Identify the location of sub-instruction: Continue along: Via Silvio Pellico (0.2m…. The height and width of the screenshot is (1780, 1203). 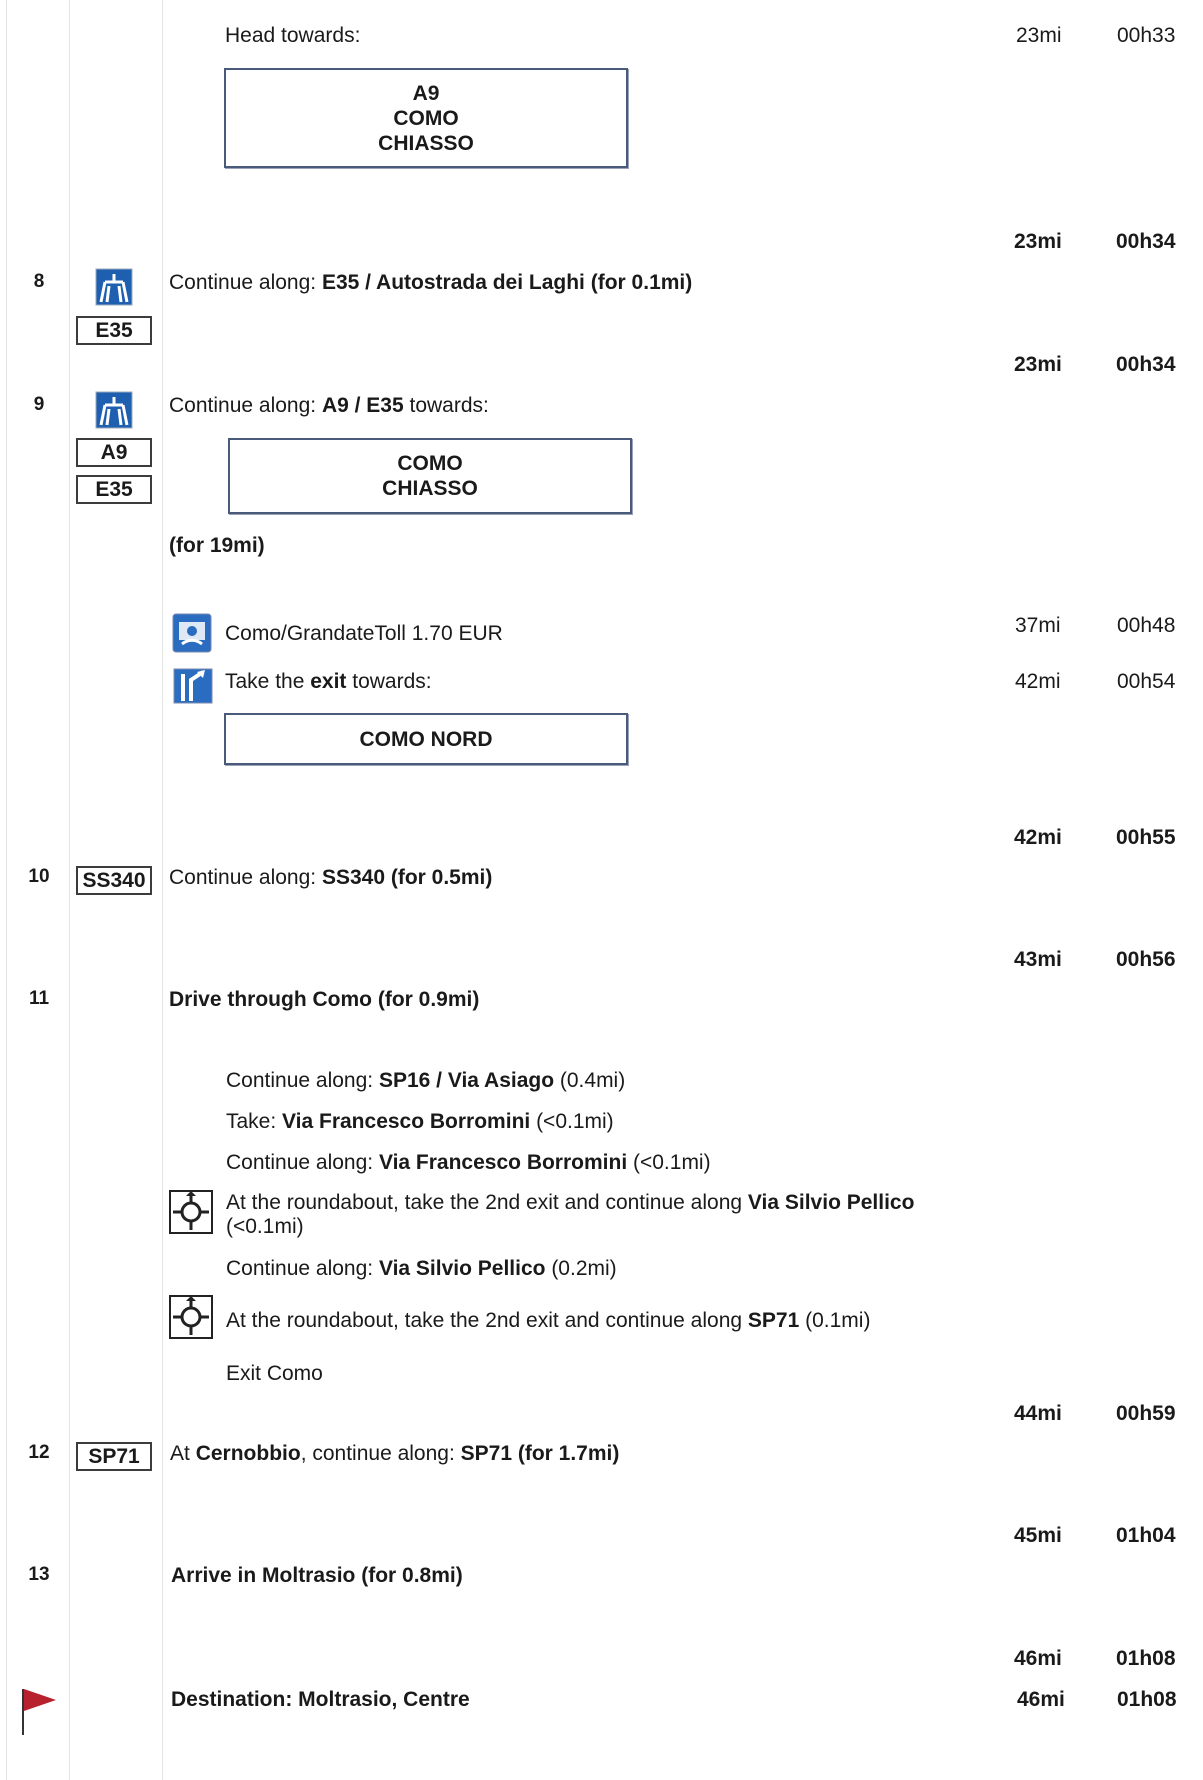
(421, 1268).